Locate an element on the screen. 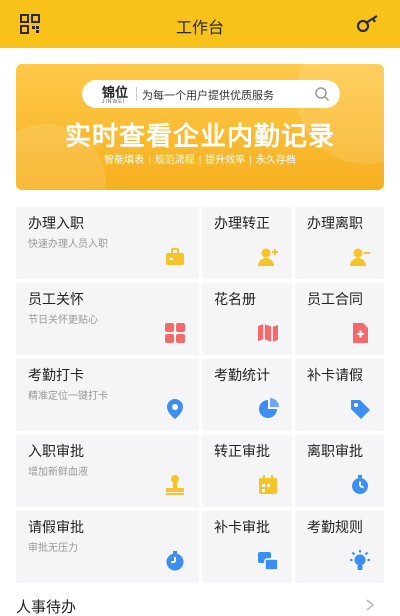  grid-card-subtitle: 增加新鲜血液 is located at coordinates (58, 472).